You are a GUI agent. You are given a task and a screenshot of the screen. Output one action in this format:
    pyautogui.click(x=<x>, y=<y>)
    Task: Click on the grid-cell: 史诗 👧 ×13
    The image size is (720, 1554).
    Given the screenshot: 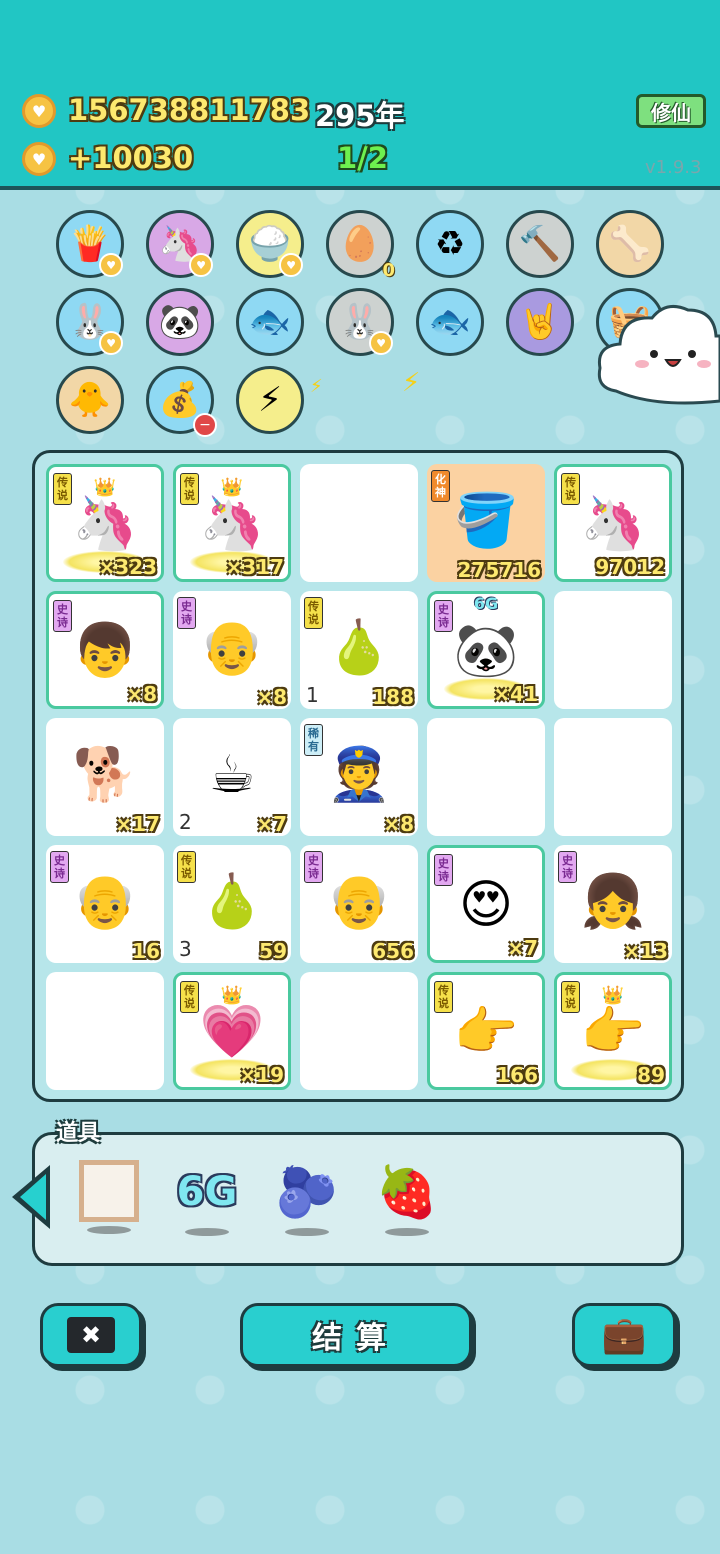 What is the action you would take?
    pyautogui.click(x=613, y=904)
    